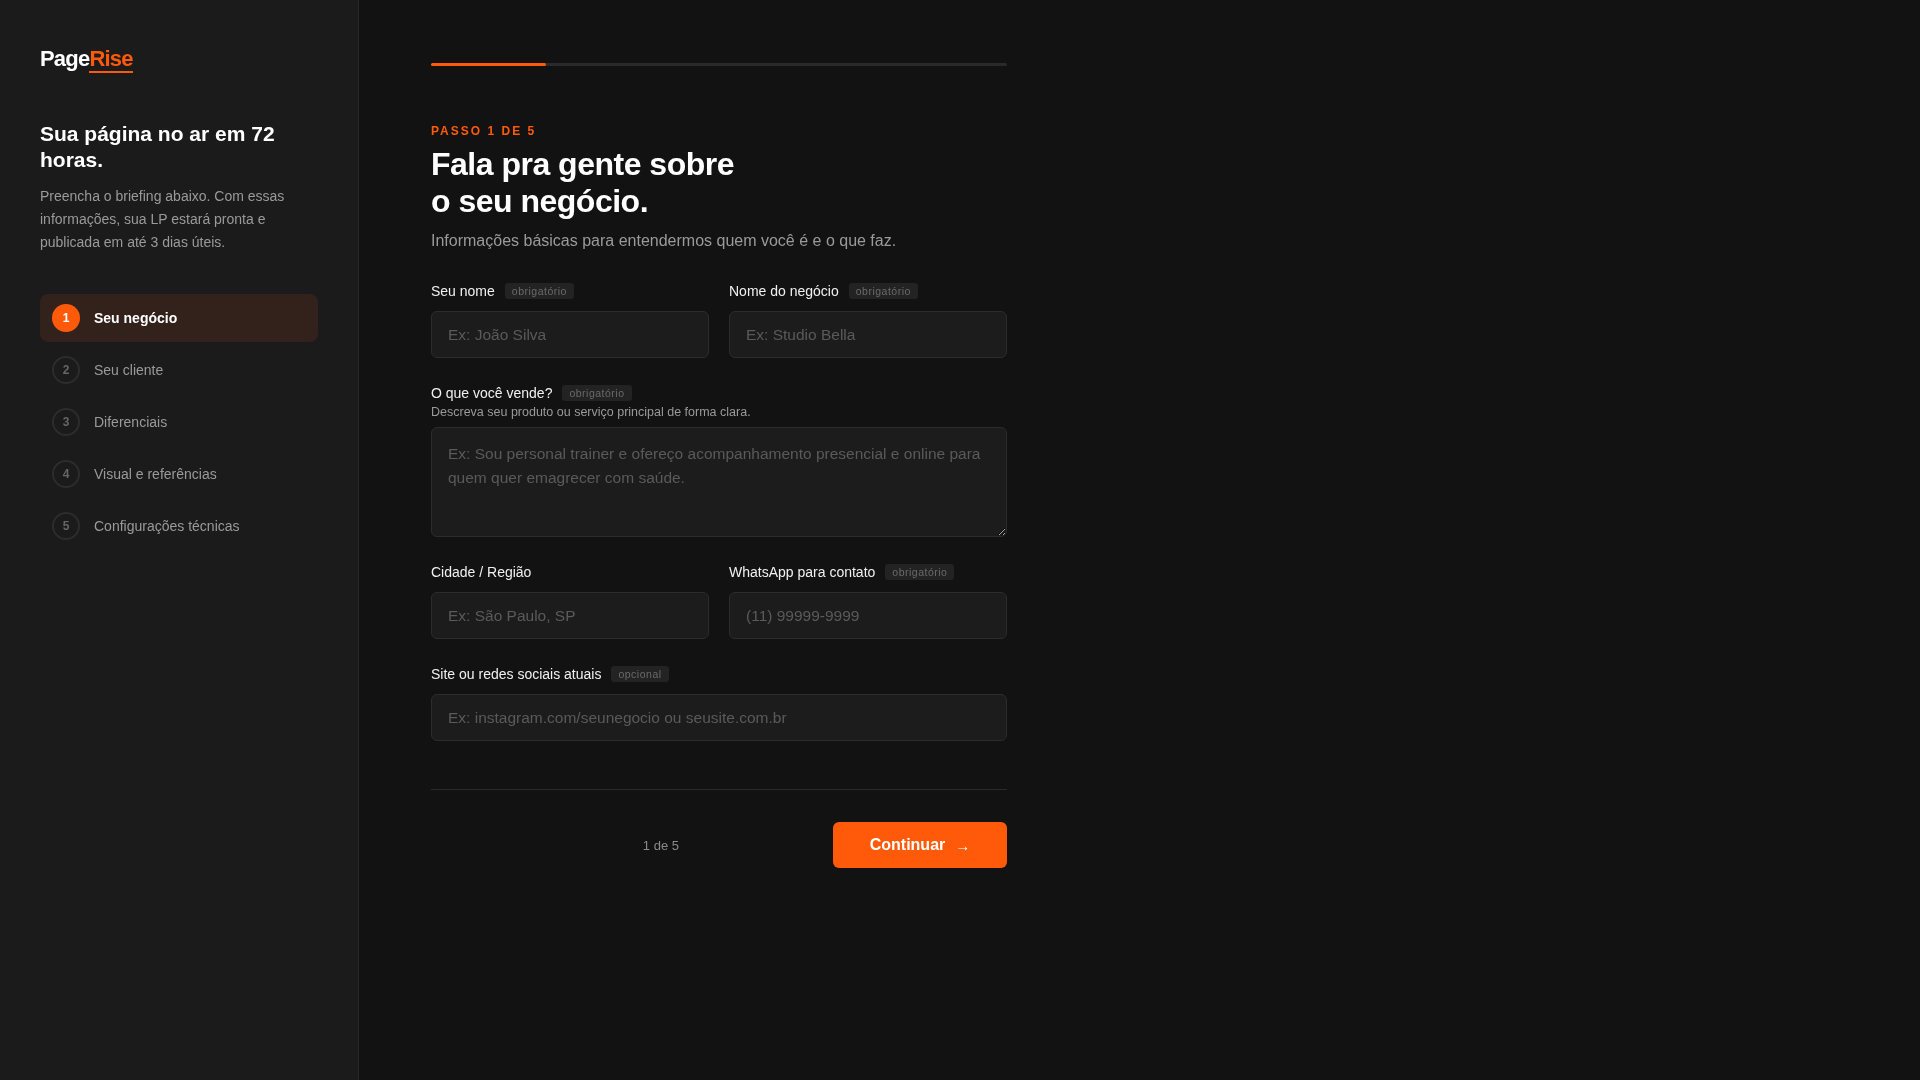 The width and height of the screenshot is (1920, 1080). What do you see at coordinates (158, 147) in the screenshot?
I see `sidebar-heading: Sua página no ar em 72 horas.` at bounding box center [158, 147].